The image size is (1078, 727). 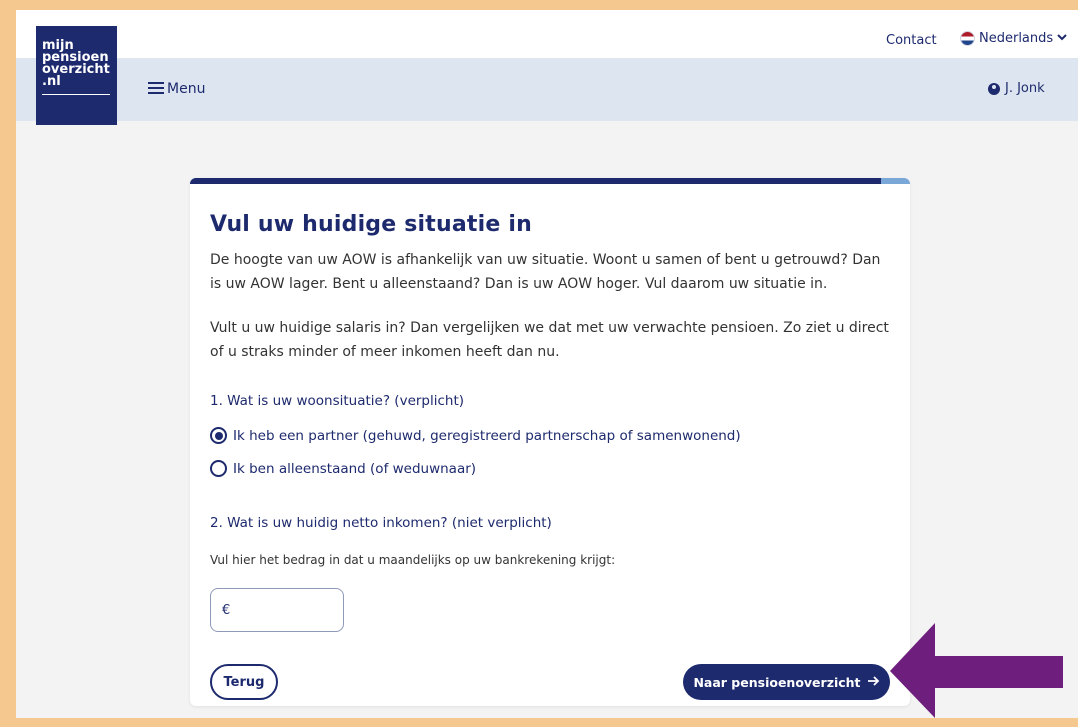 I want to click on question-living-situation: 1. Wat is uw woonsituatie? (verplicht), so click(x=337, y=401).